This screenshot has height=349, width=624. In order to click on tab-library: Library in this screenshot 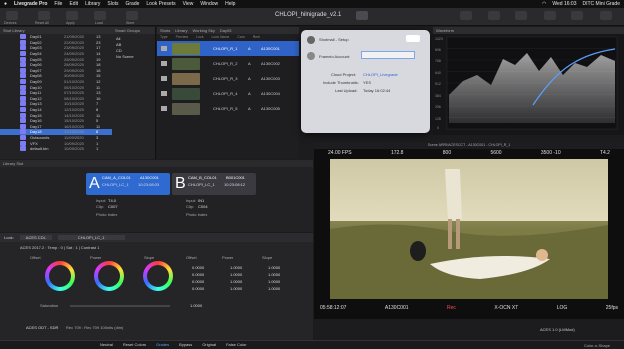, I will do `click(181, 30)`.